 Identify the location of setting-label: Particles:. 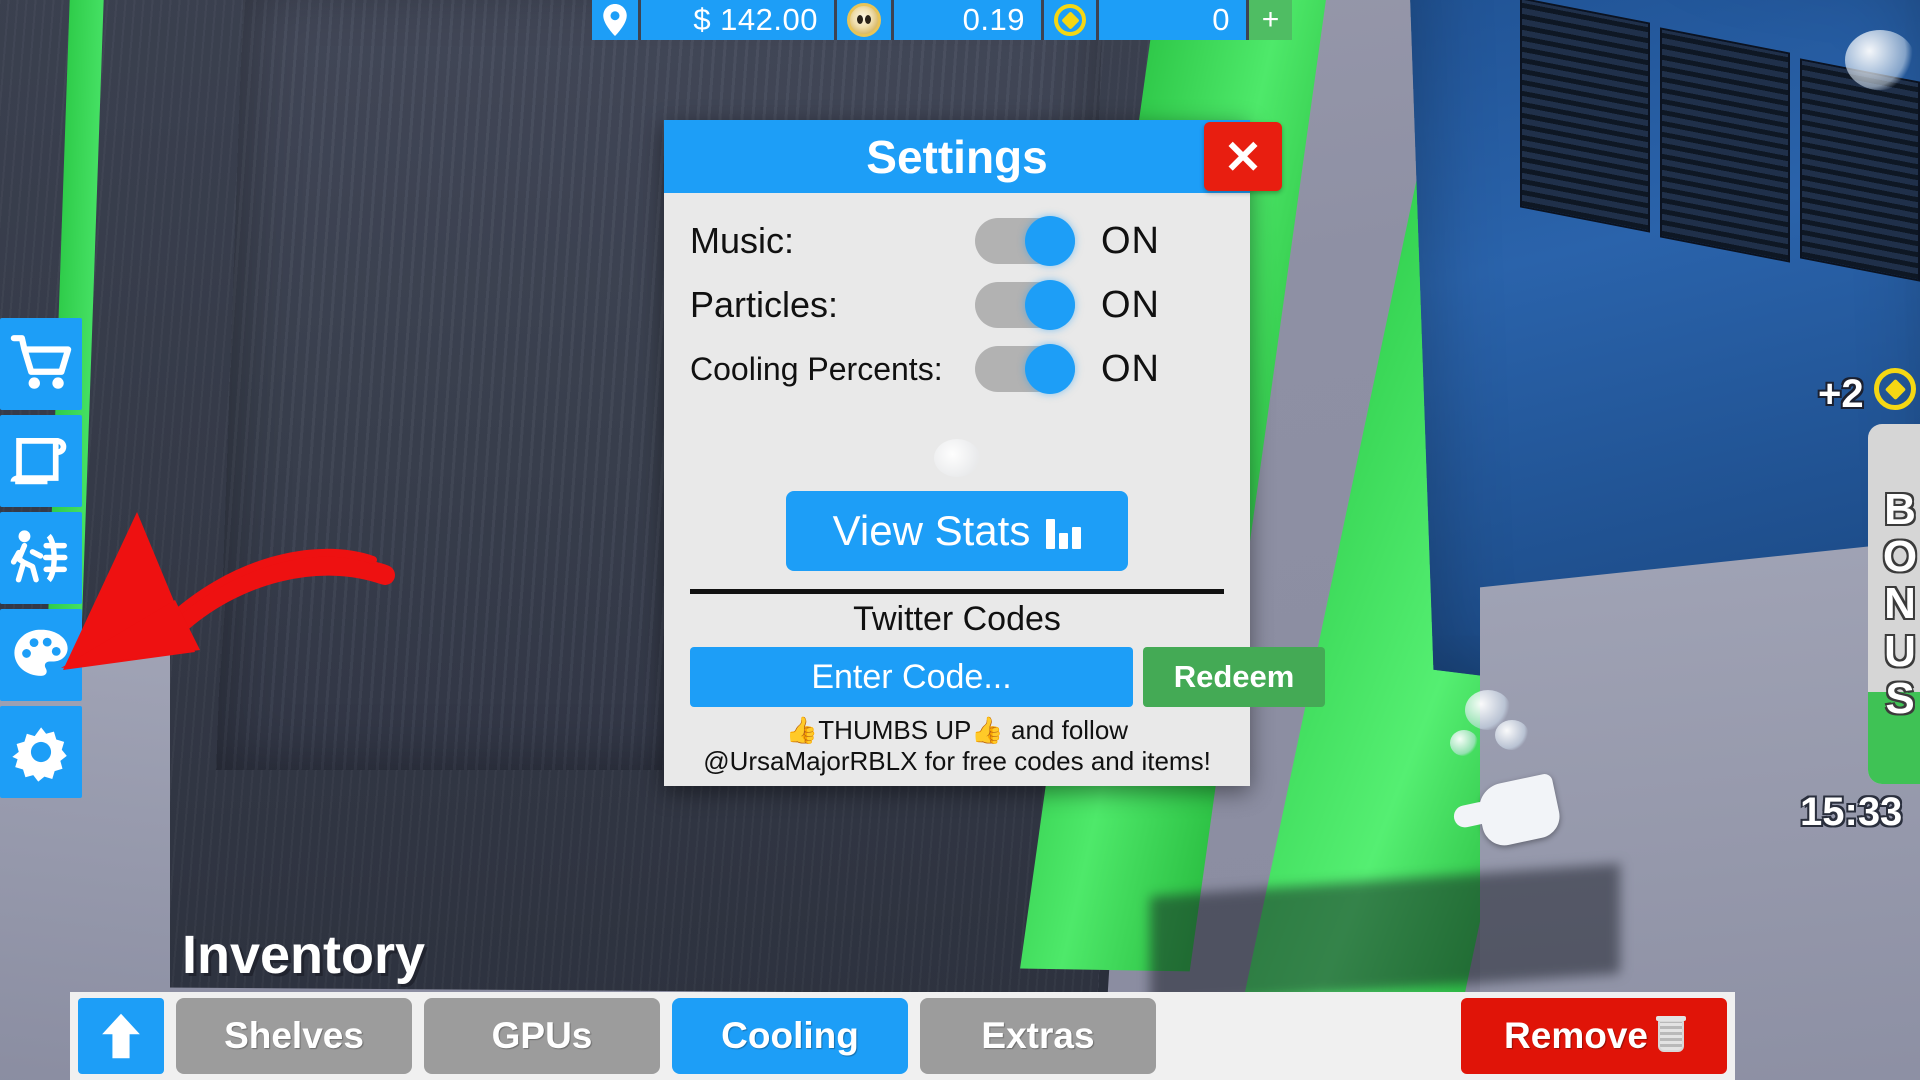
(764, 304).